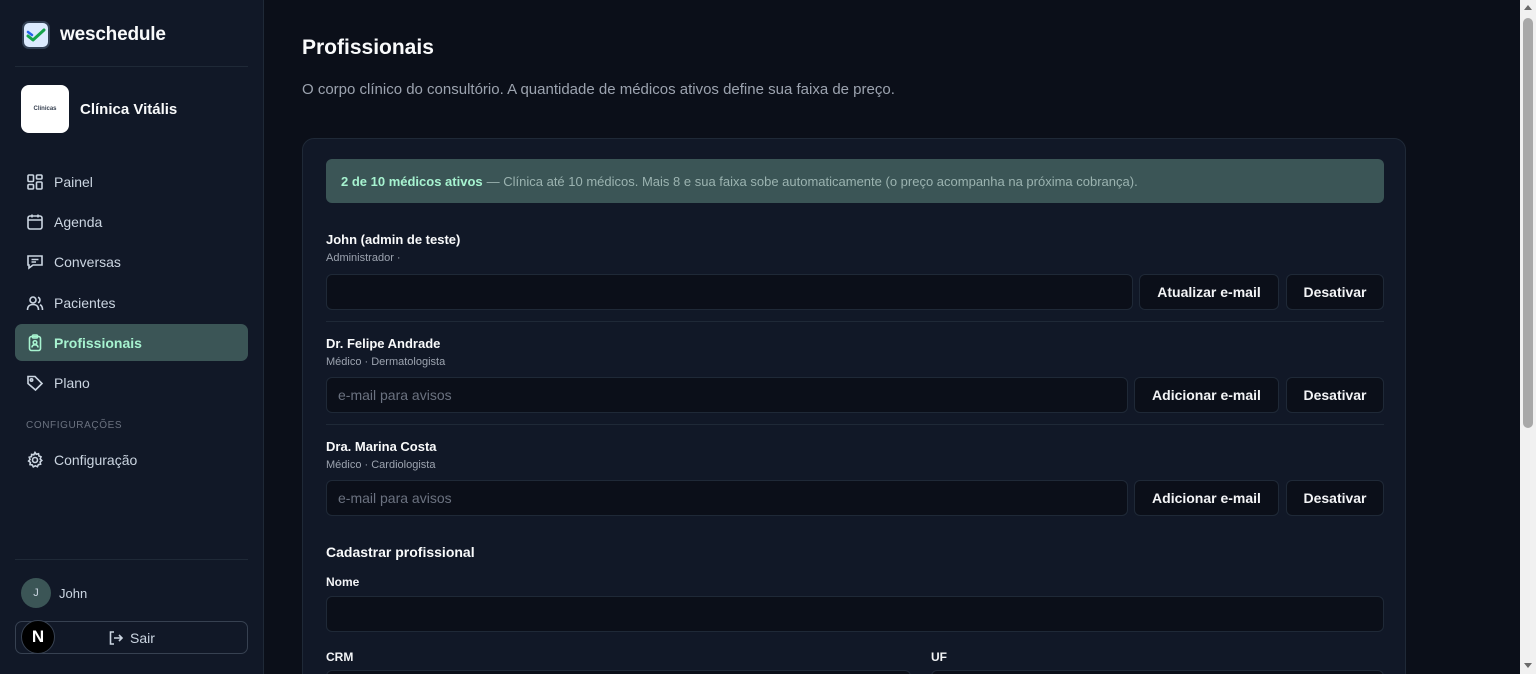 The width and height of the screenshot is (1536, 674). What do you see at coordinates (72, 382) in the screenshot?
I see `sidebar-item-label: Plano` at bounding box center [72, 382].